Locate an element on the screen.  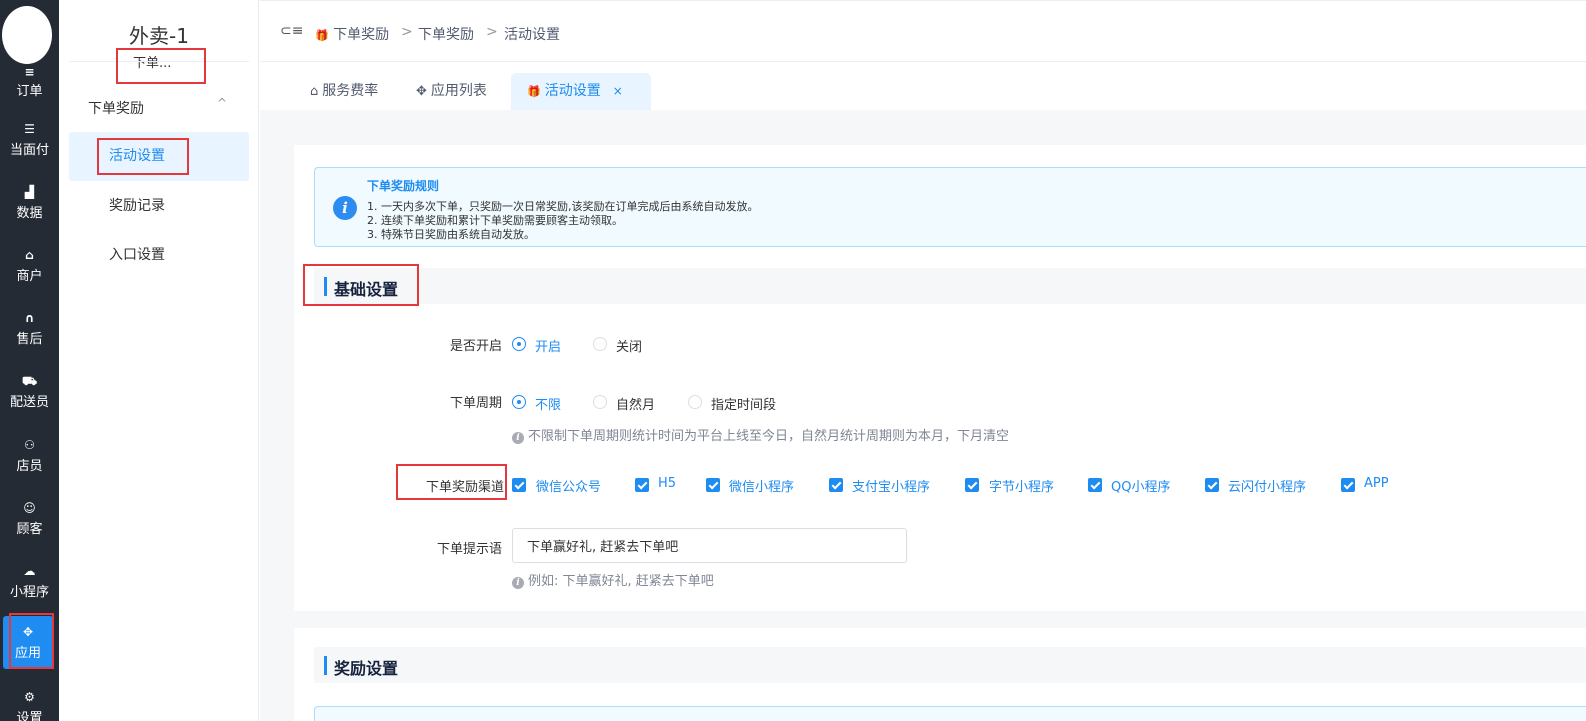
store-name: 外卖-1 is located at coordinates (159, 36).